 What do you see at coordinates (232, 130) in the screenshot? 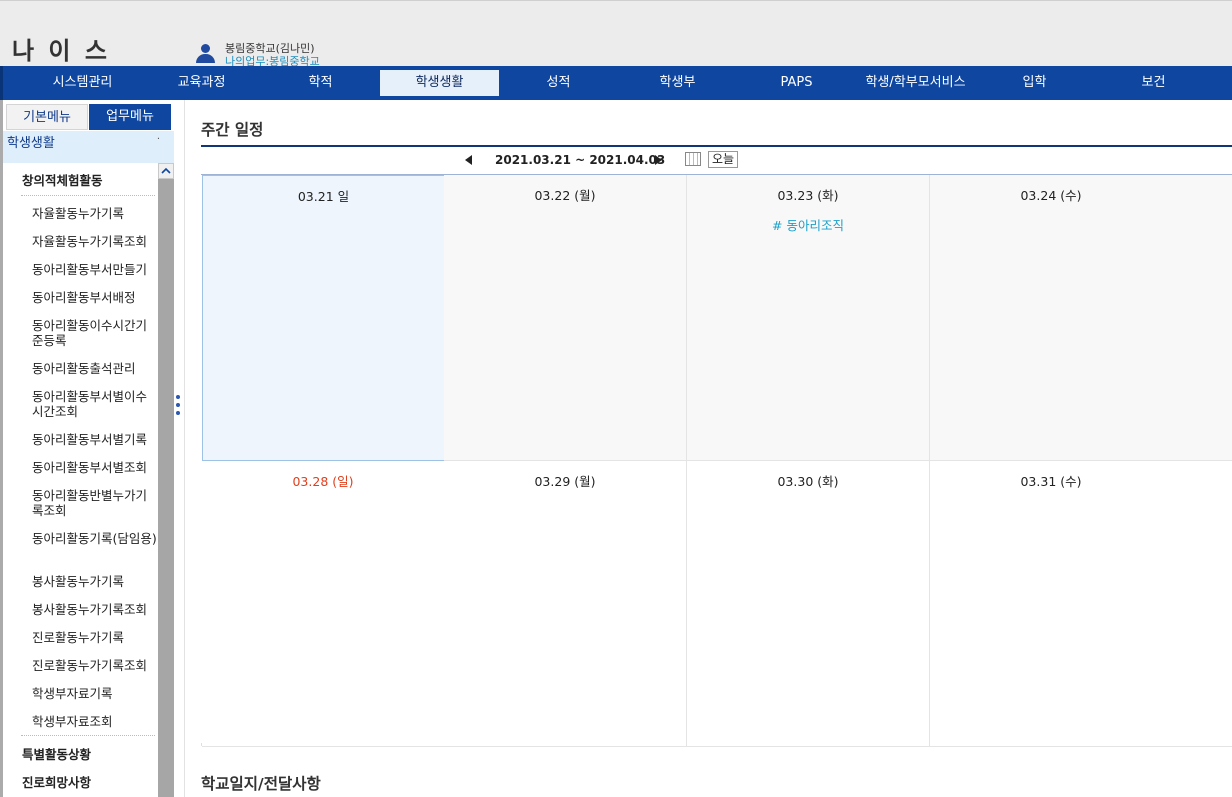
I see `weekly-schedule-title: 주간 일정` at bounding box center [232, 130].